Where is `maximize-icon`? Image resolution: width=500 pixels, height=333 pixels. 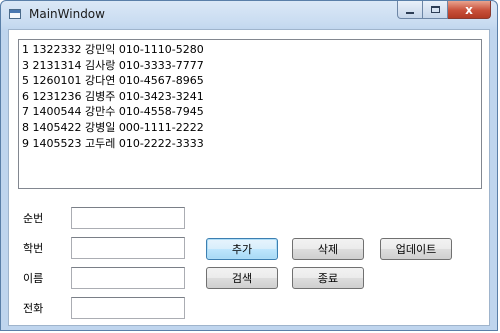
maximize-icon is located at coordinates (435, 9).